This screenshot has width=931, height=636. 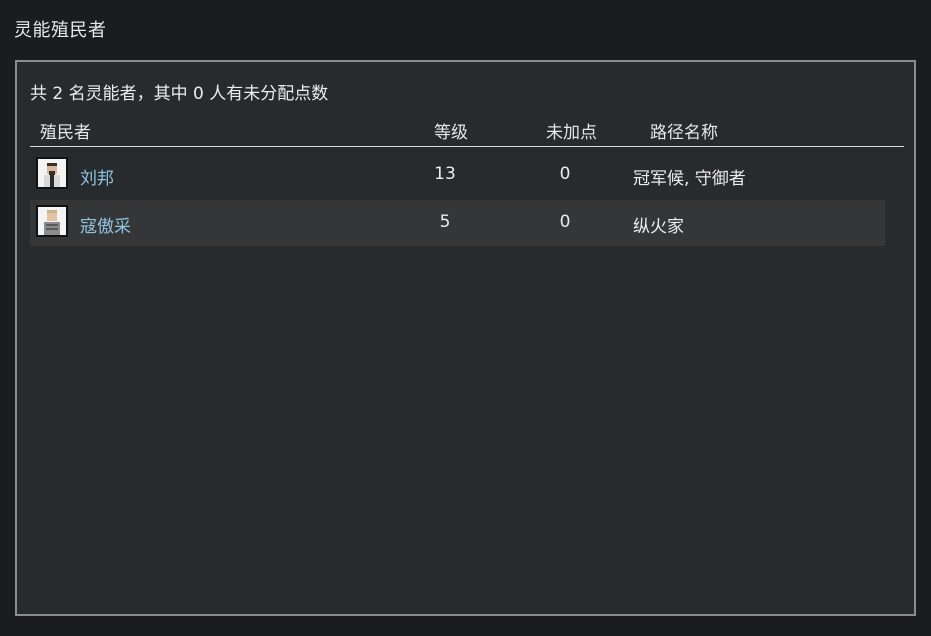 What do you see at coordinates (571, 130) in the screenshot?
I see `column-header-unspent: 未加点` at bounding box center [571, 130].